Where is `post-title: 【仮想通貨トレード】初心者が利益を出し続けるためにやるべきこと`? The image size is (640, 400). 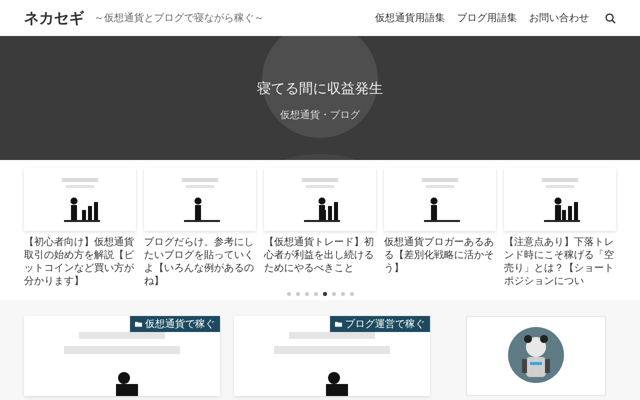 post-title: 【仮想通貨トレード】初心者が利益を出し続けるためにやるべきこと is located at coordinates (320, 255).